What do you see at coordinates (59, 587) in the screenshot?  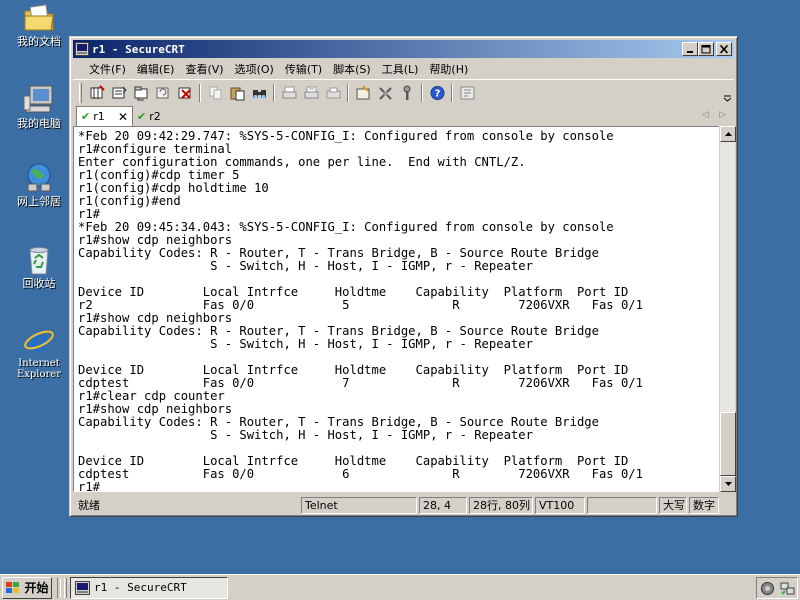 I see `taskbar-separator` at bounding box center [59, 587].